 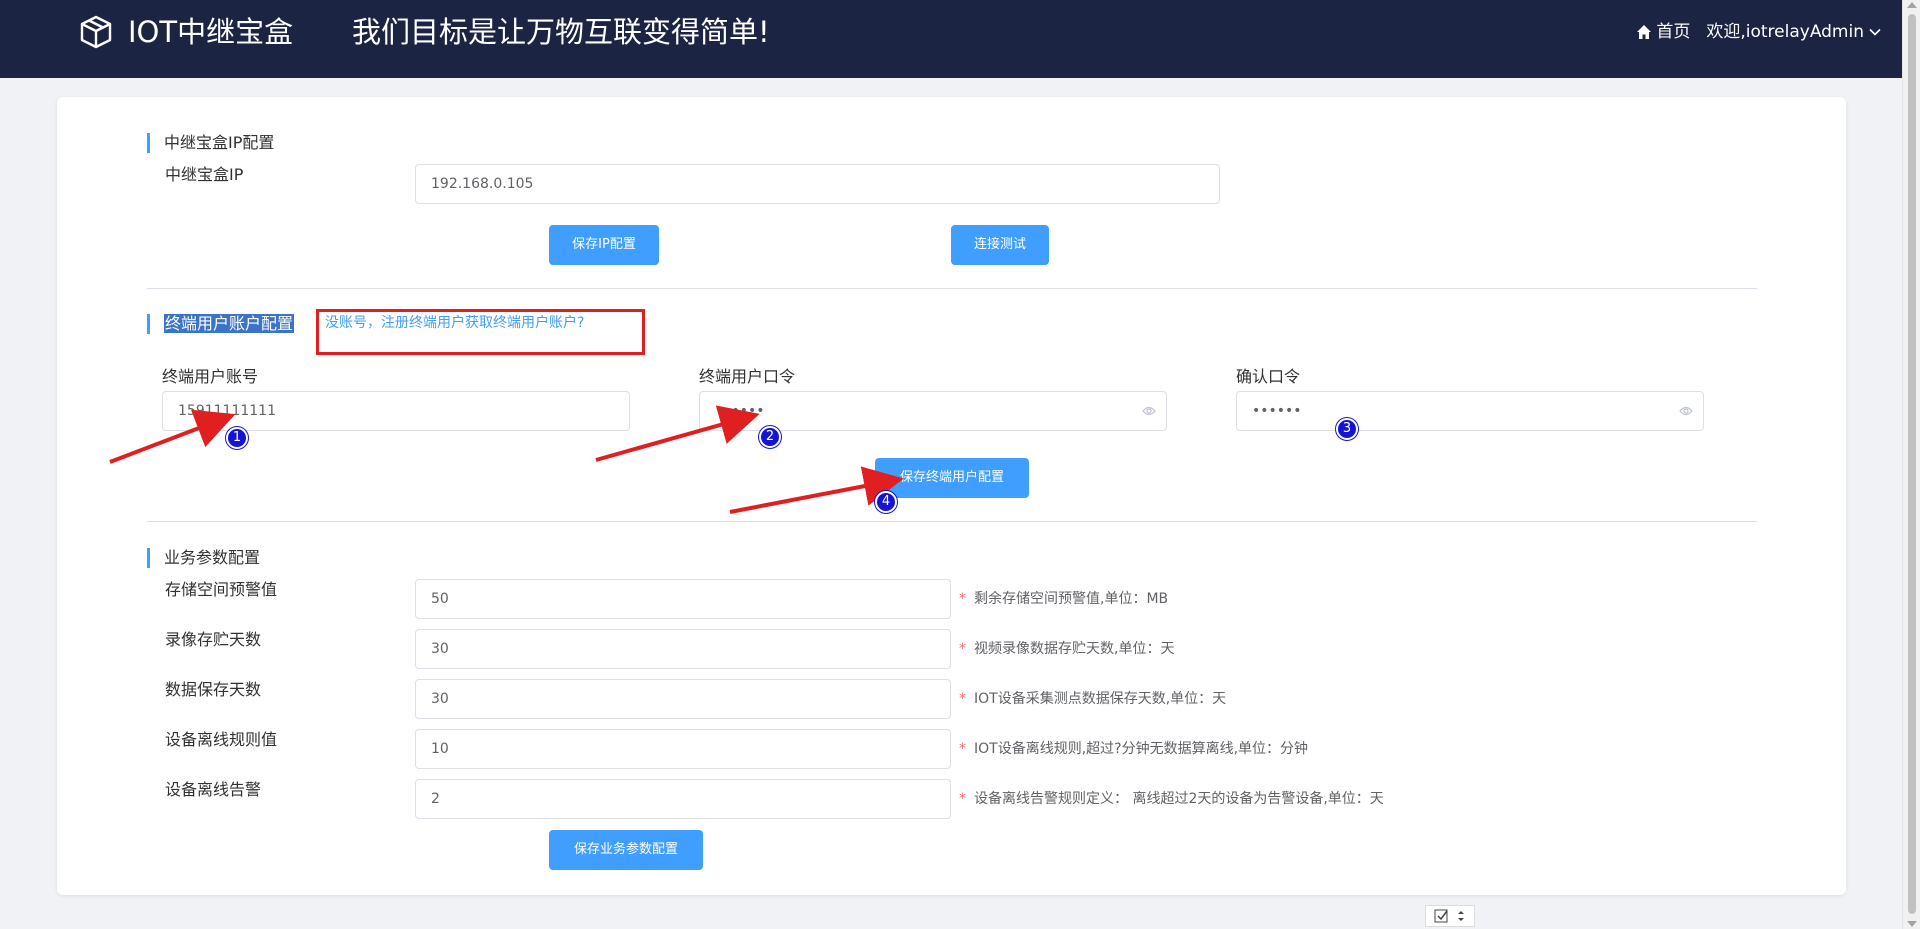 I want to click on video-days-input: 30, so click(x=683, y=649).